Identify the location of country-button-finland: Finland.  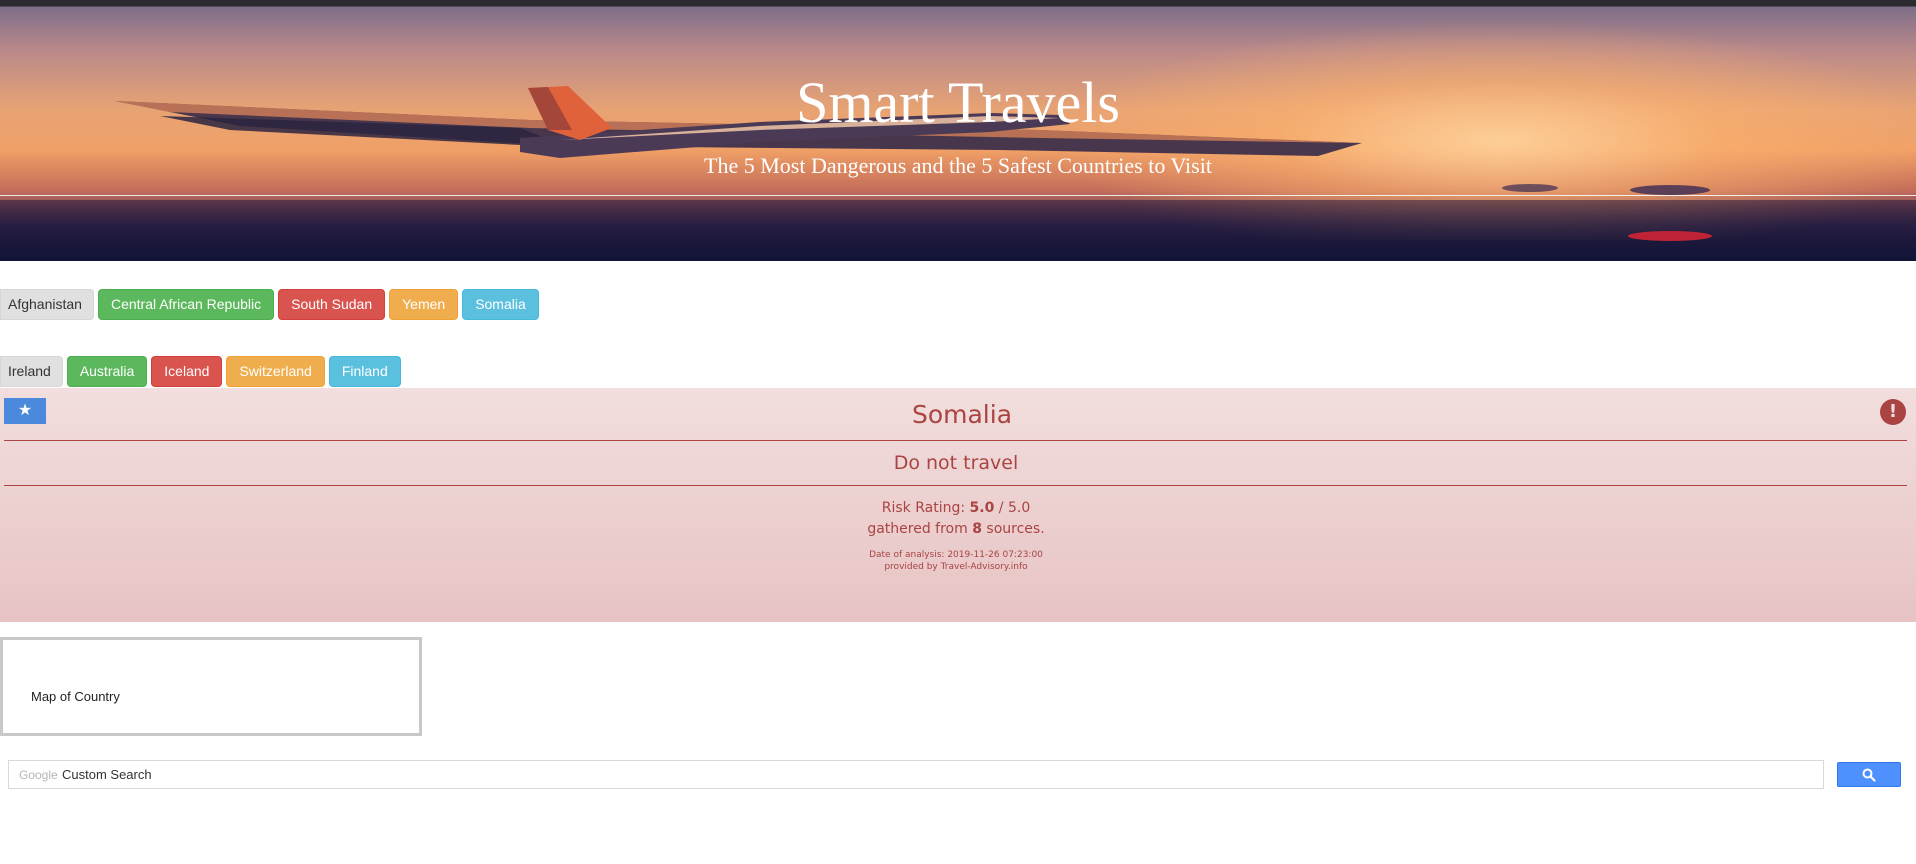
(364, 371).